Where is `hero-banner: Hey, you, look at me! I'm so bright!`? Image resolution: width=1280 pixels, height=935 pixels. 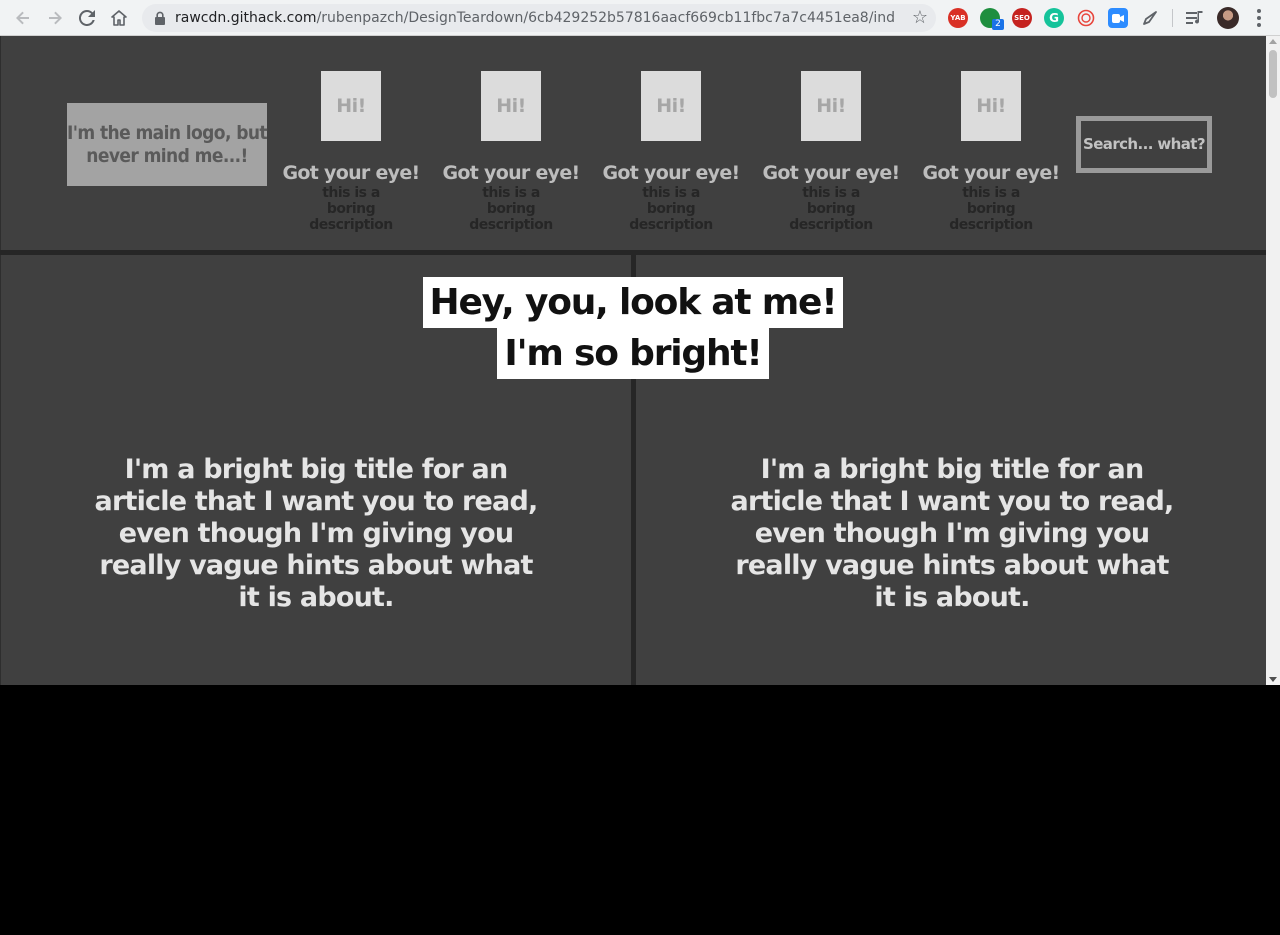
hero-banner: Hey, you, look at me! I'm so bright! is located at coordinates (633, 328).